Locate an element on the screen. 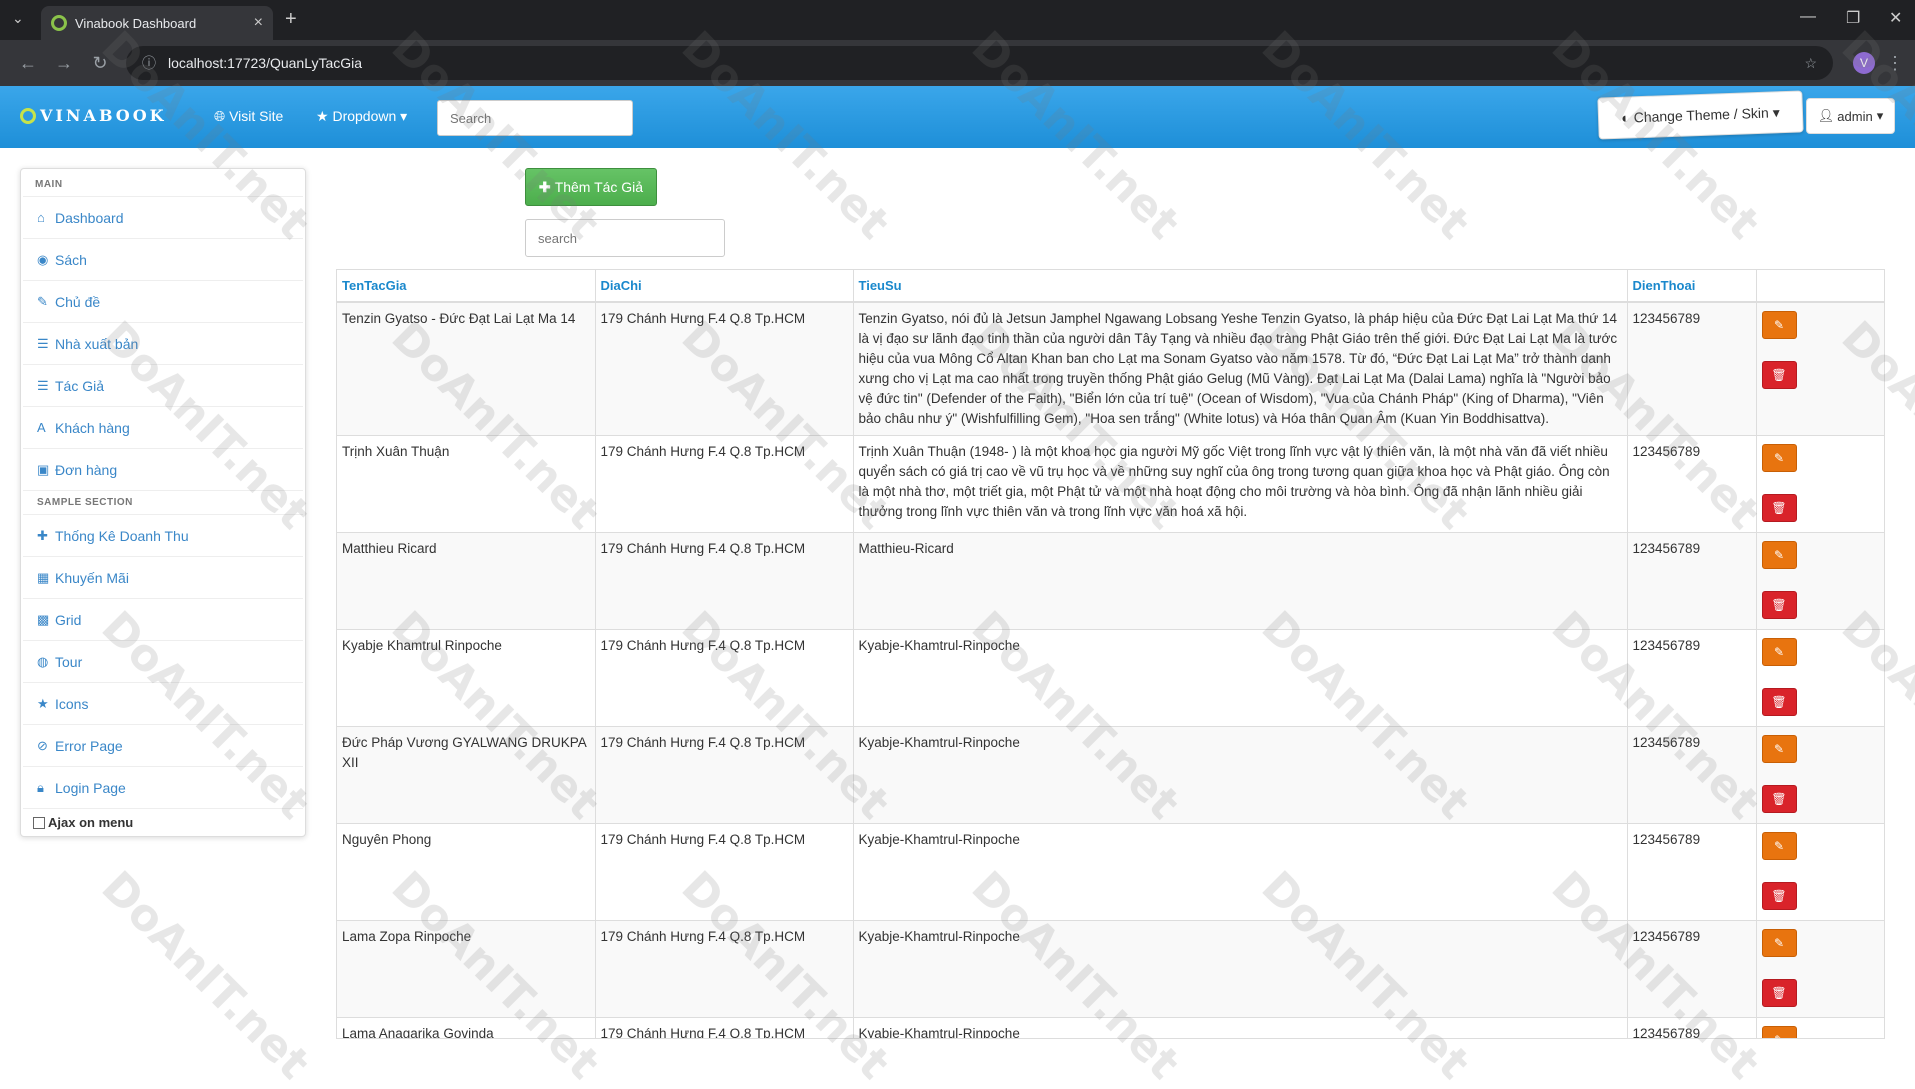 This screenshot has width=1915, height=1089. change-theme-label: Change Theme / Skin is located at coordinates (1701, 115).